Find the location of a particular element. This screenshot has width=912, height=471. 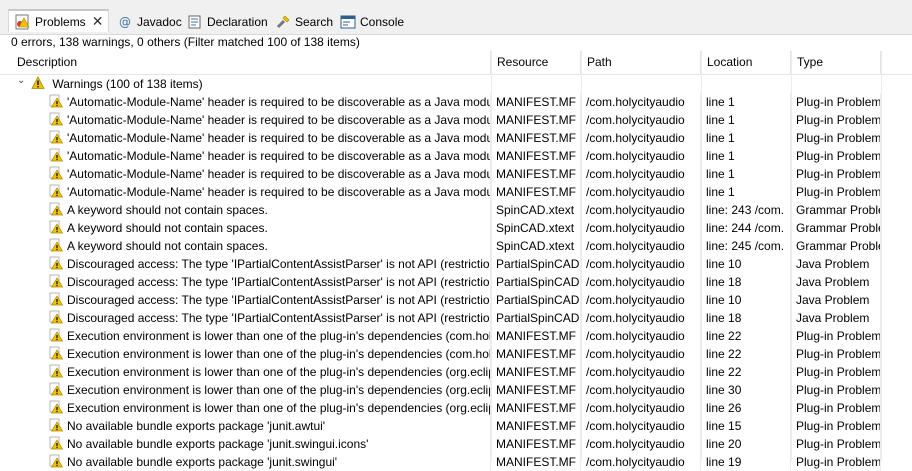

cell-location: line: 244 /com. is located at coordinates (746, 228).